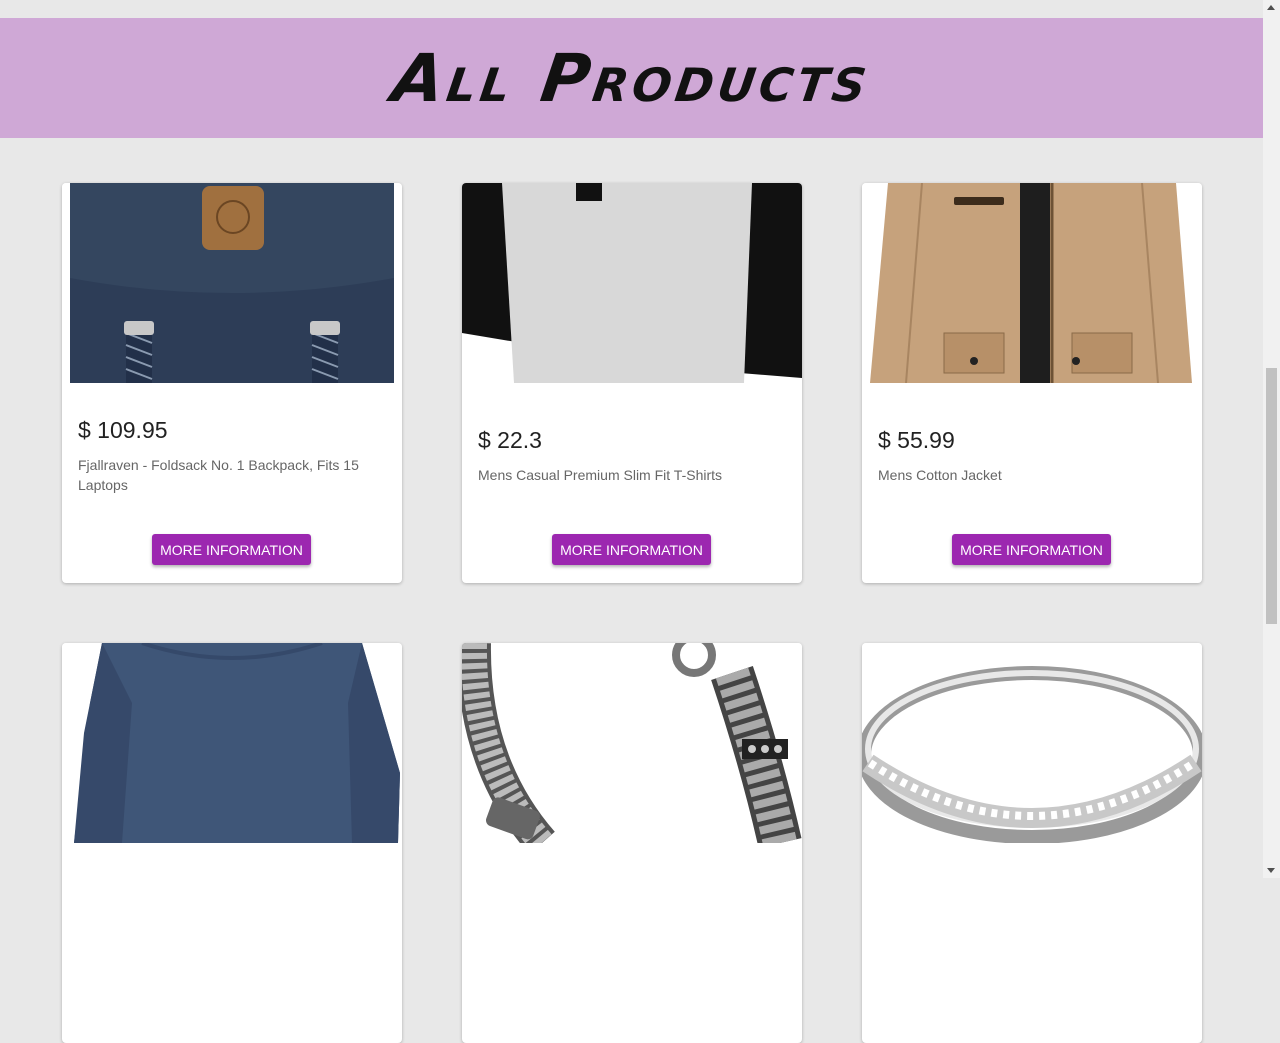 This screenshot has height=1043, width=1280. I want to click on jacket-image, so click(1032, 283).